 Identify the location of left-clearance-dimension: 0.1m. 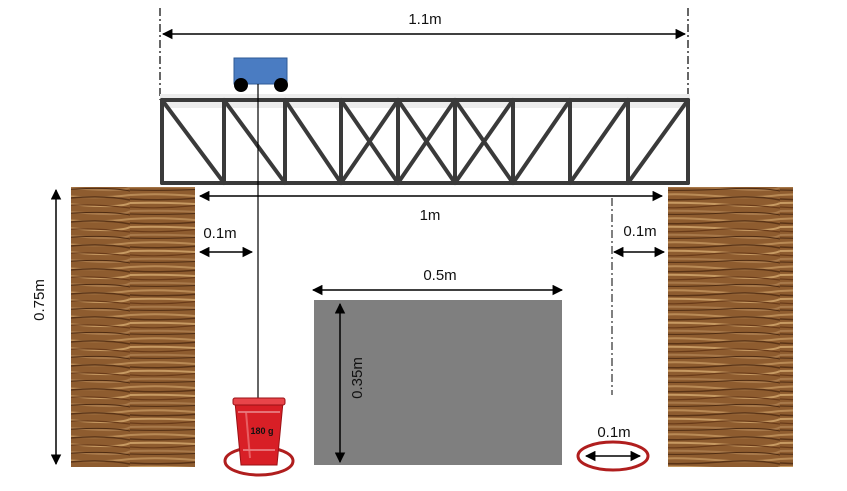
(226, 241).